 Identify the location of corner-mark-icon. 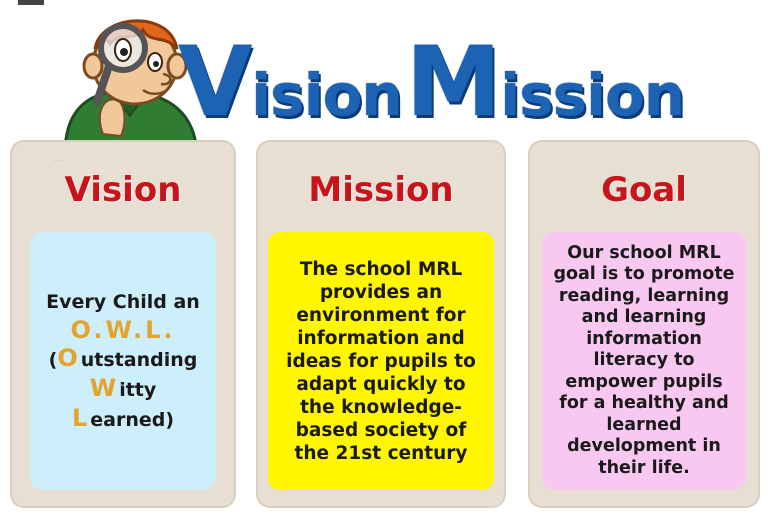
(31, 2).